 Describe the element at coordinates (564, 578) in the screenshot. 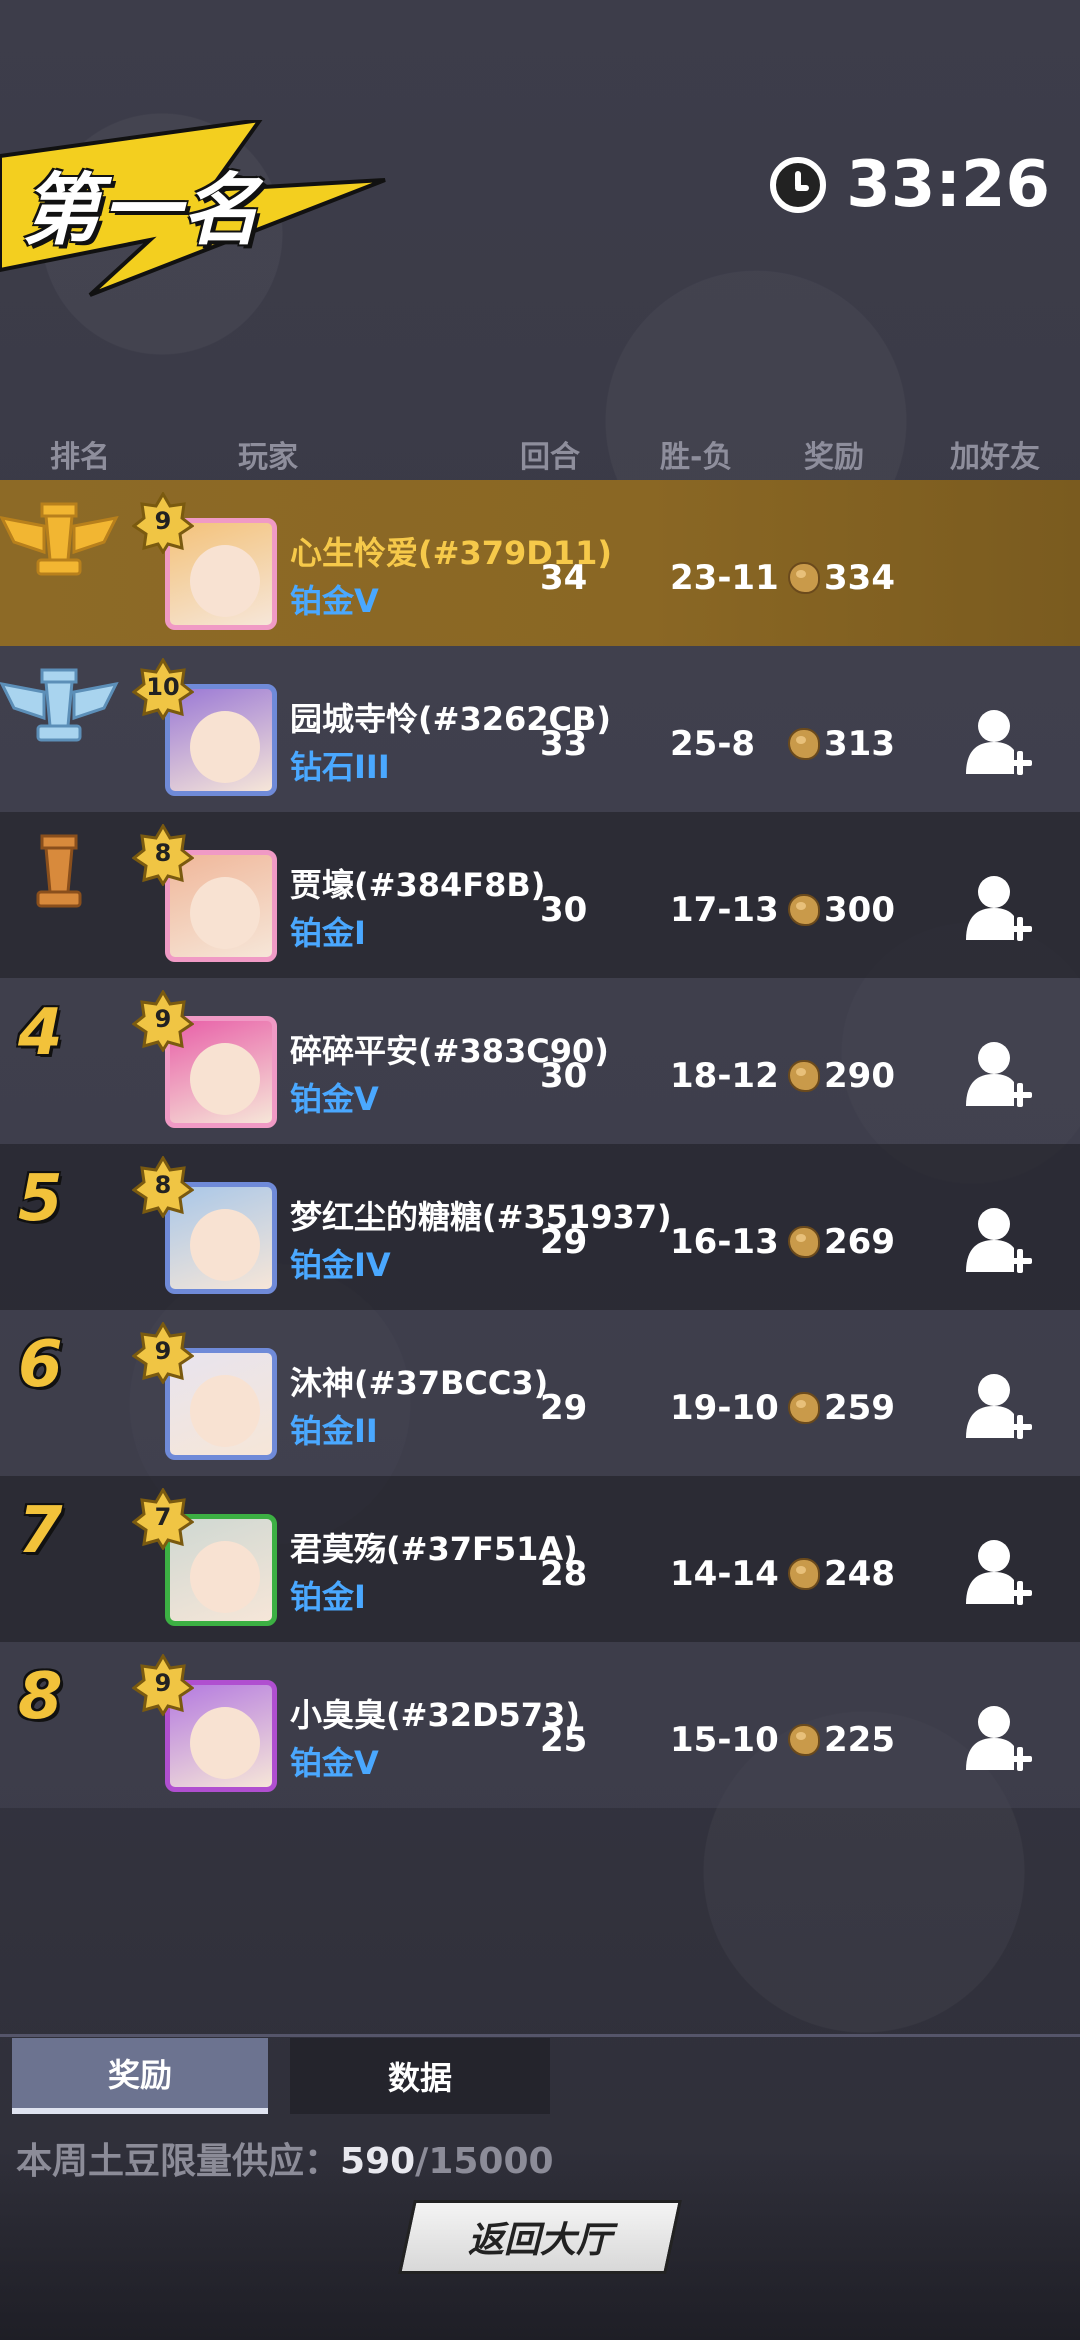

I see `rounds-value: 34` at that location.